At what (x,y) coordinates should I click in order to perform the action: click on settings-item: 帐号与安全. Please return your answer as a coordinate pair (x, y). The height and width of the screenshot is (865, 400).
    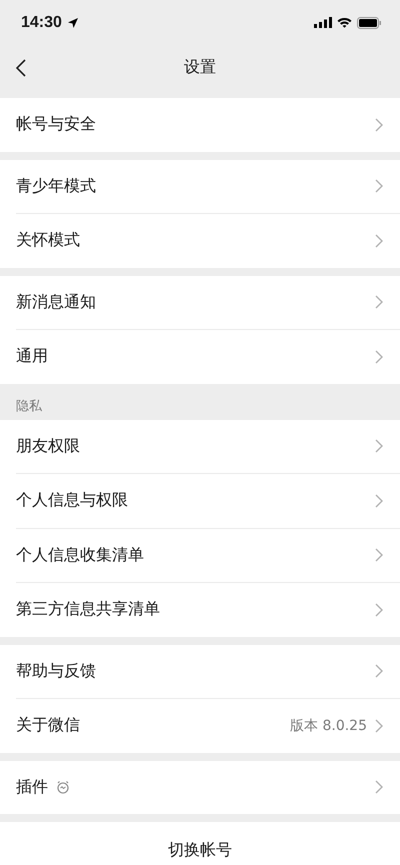
    Looking at the image, I should click on (200, 125).